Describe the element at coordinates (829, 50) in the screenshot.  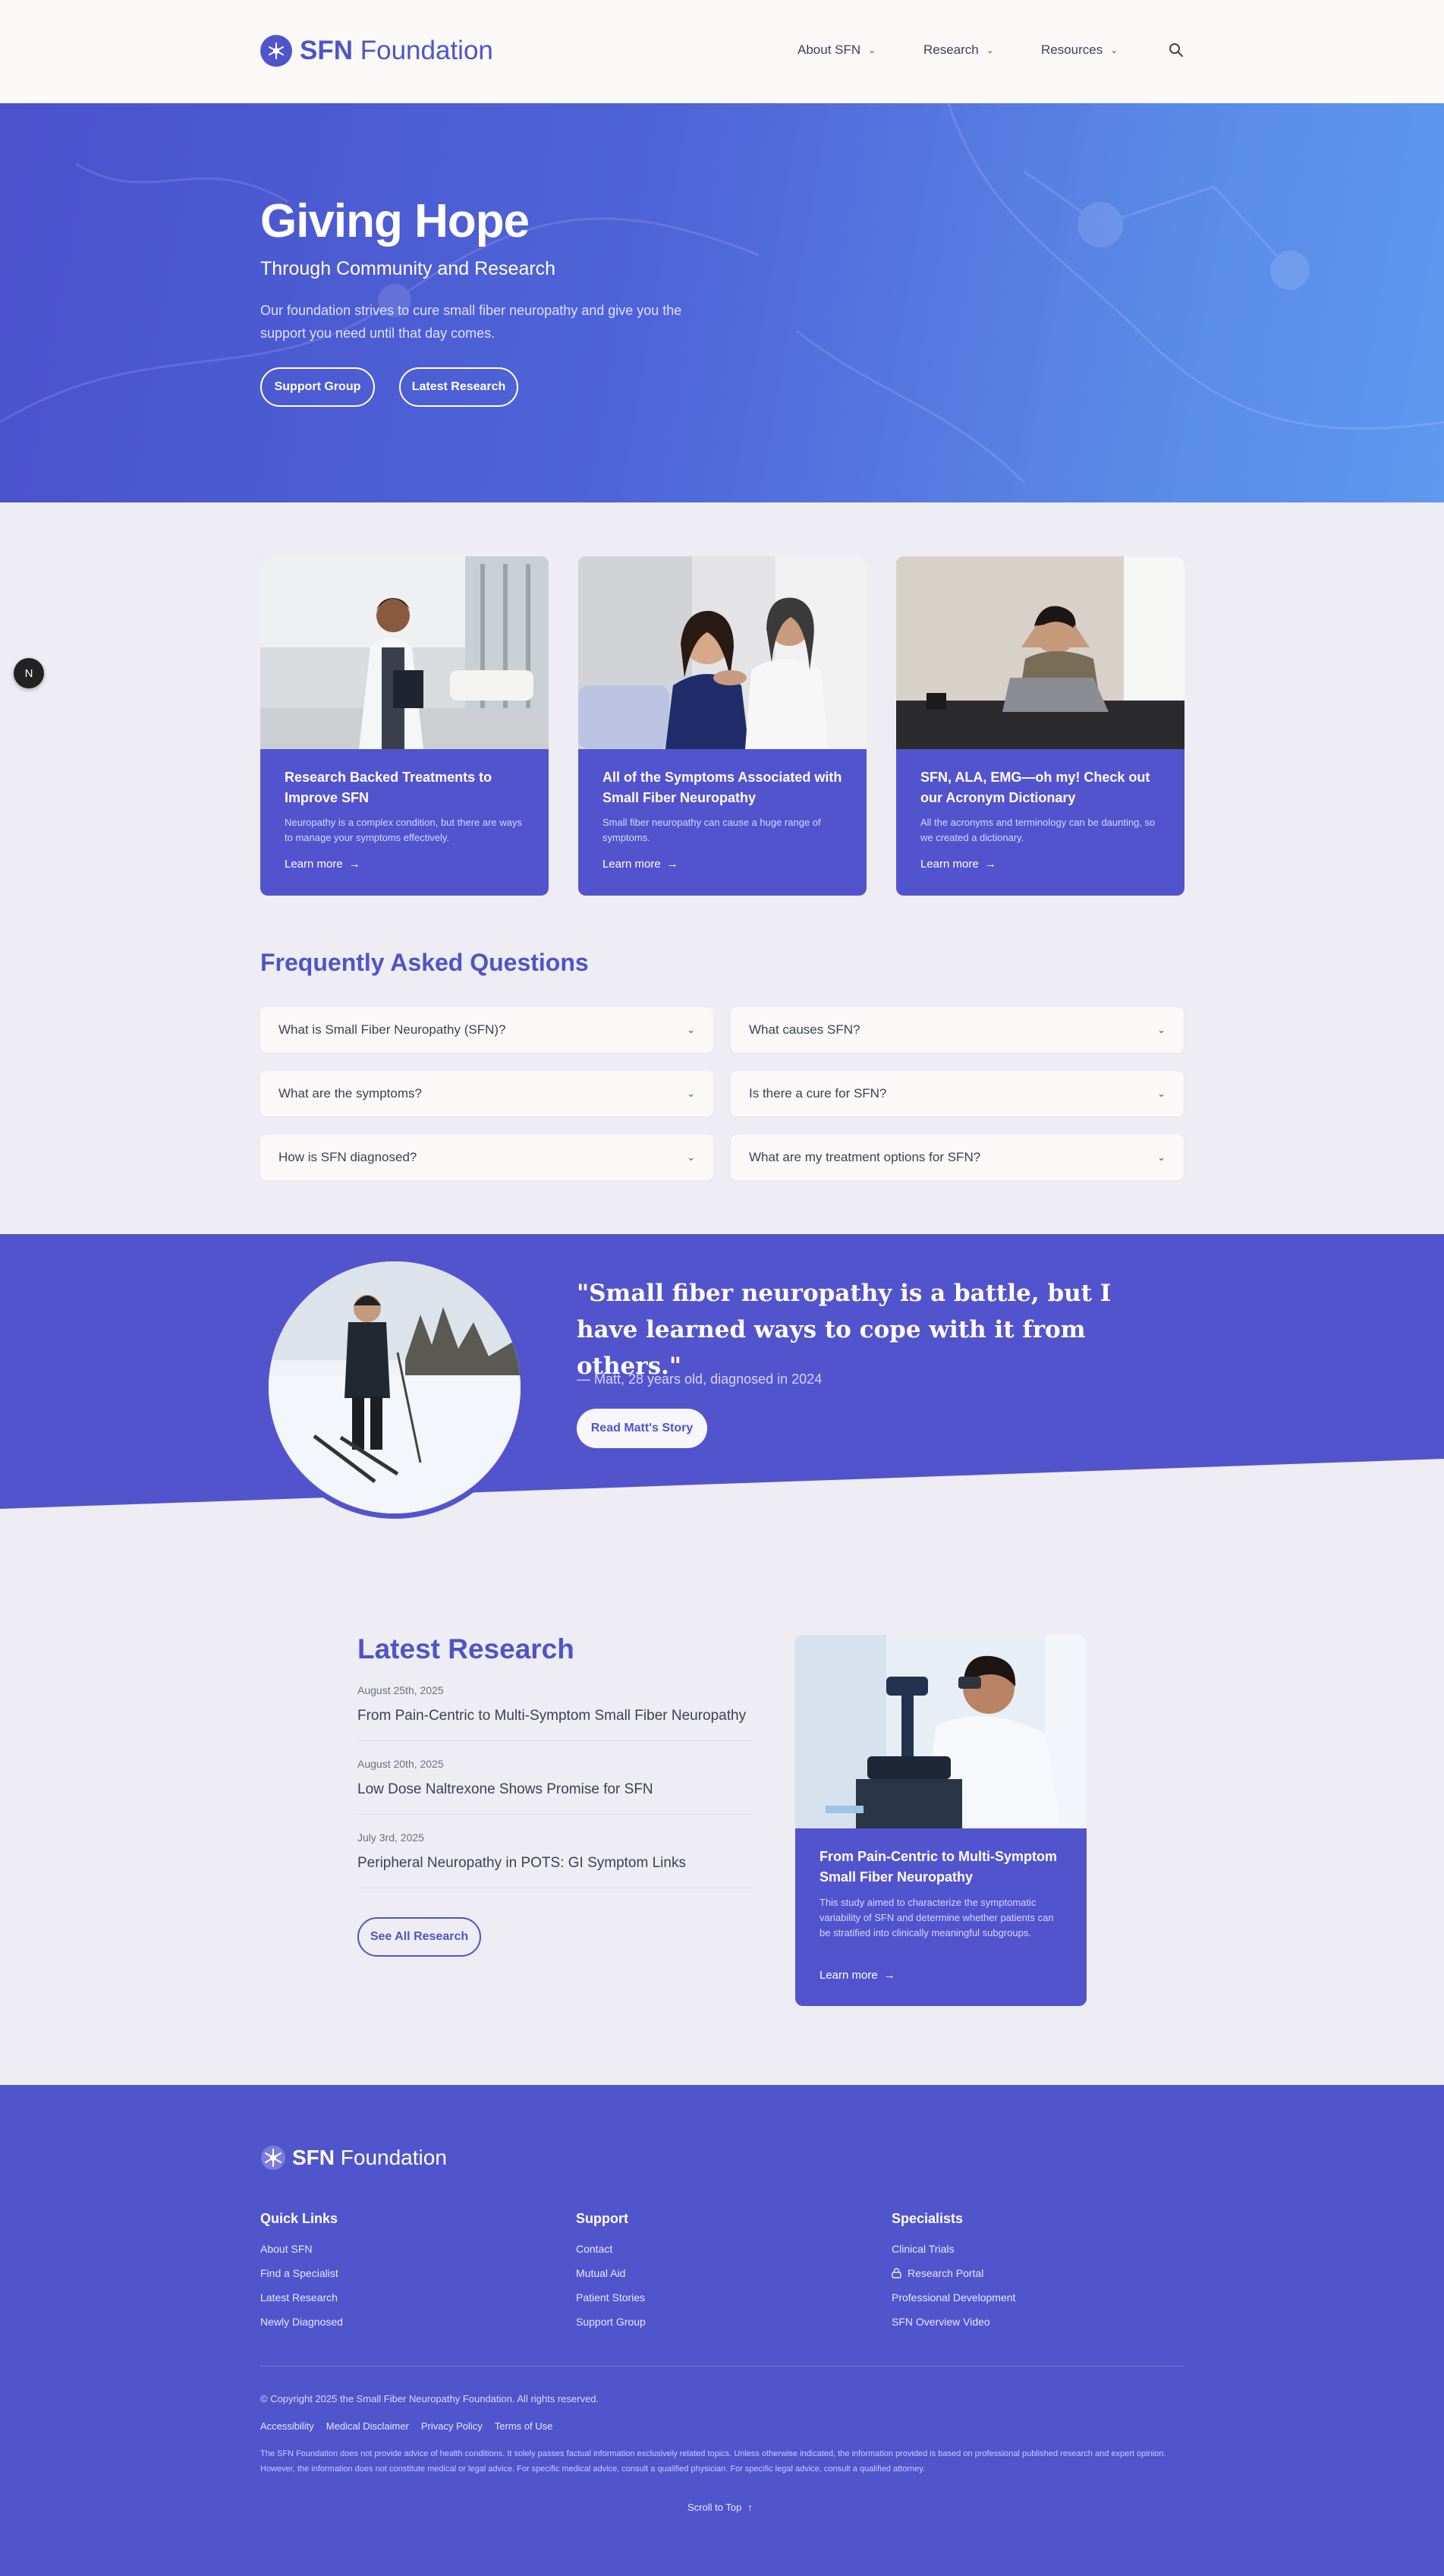
I see `nav-label: About SFN` at that location.